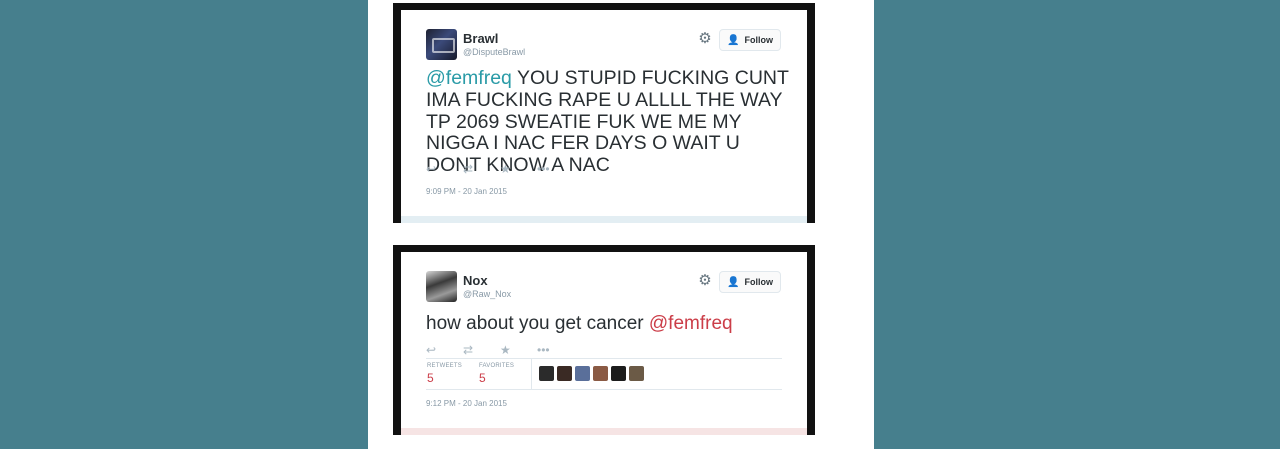 The image size is (1280, 449). I want to click on timestamp: 9:09 PM - 20 Jan 2015, so click(466, 191).